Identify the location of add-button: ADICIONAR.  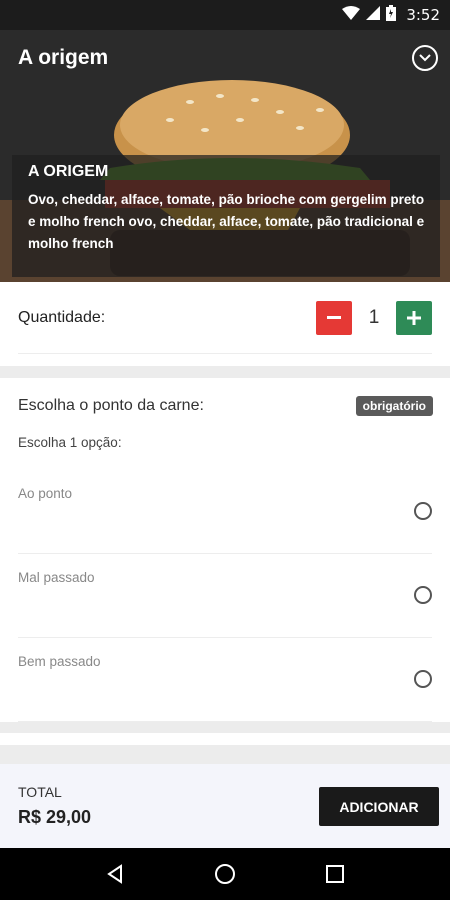
(379, 806).